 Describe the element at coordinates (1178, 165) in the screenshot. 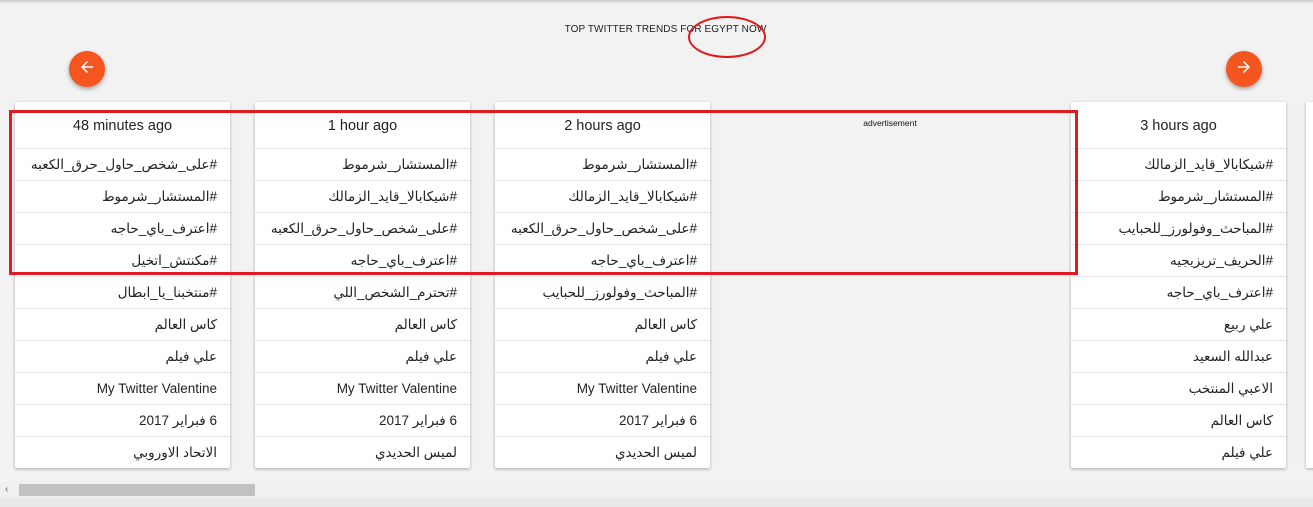

I see `trend-item: #شيكابالا_قايد_الزمالك` at that location.